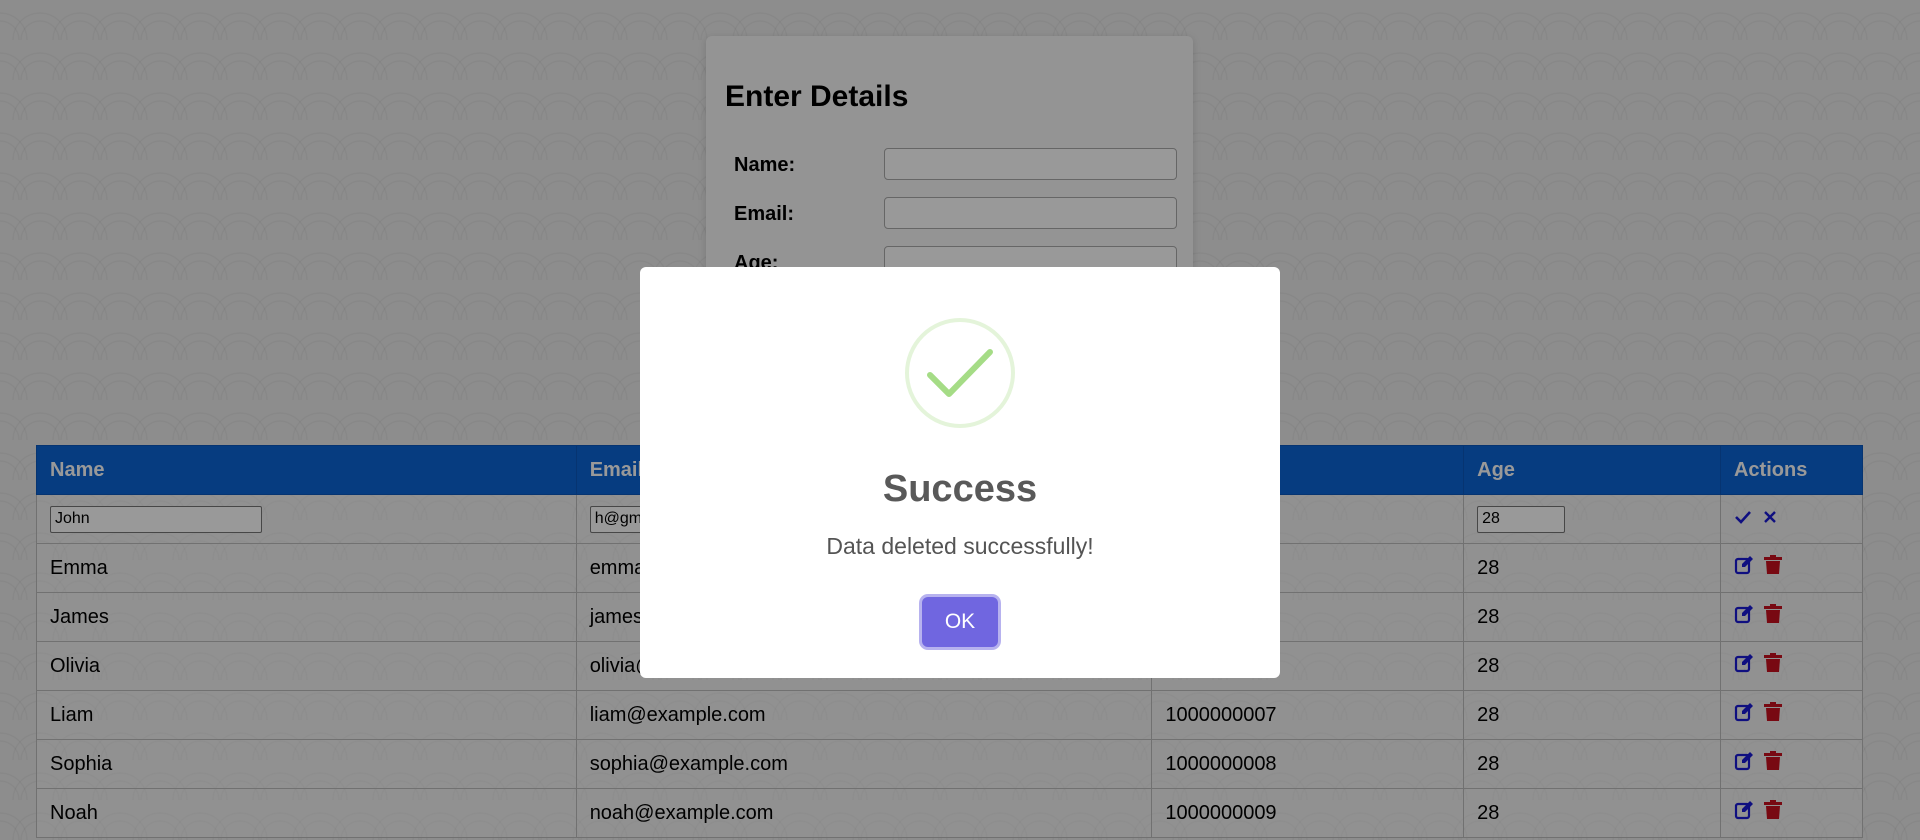 This screenshot has width=1920, height=840. What do you see at coordinates (960, 622) in the screenshot?
I see `ok-button: OK` at bounding box center [960, 622].